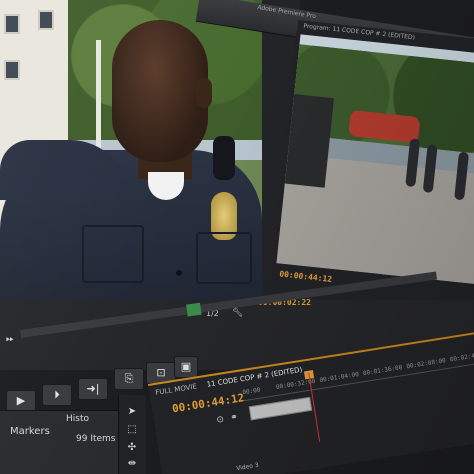 The image size is (474, 474). Describe the element at coordinates (426, 364) in the screenshot. I see `ruler-mark: 00:02:08:00` at that location.